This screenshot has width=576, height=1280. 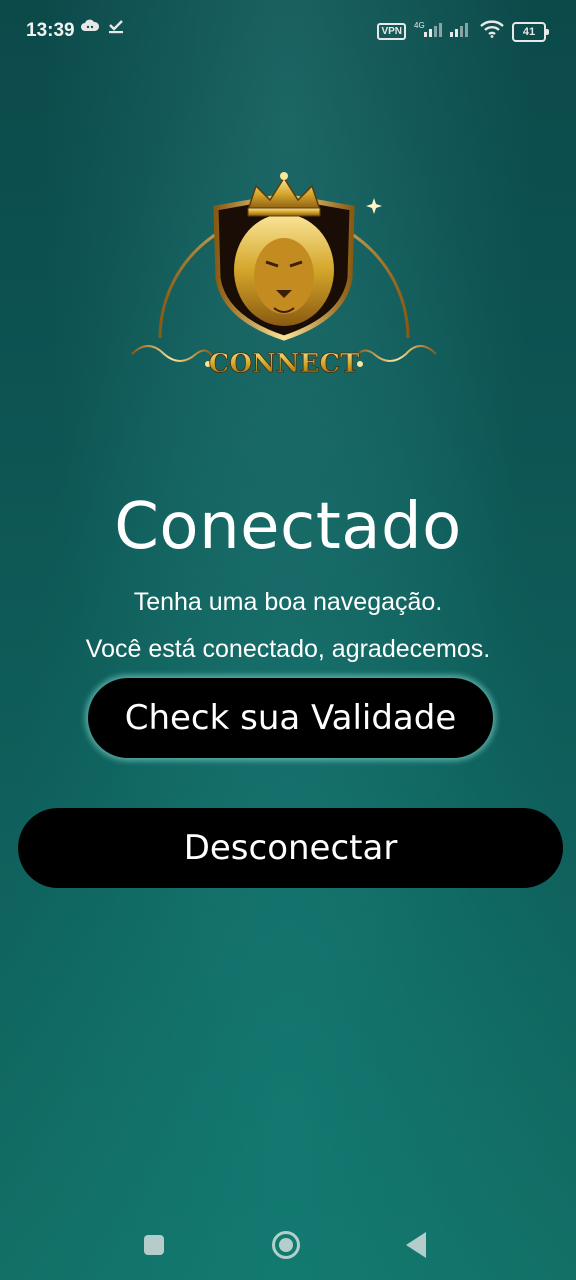 What do you see at coordinates (50, 30) in the screenshot?
I see `status-time: 13:39` at bounding box center [50, 30].